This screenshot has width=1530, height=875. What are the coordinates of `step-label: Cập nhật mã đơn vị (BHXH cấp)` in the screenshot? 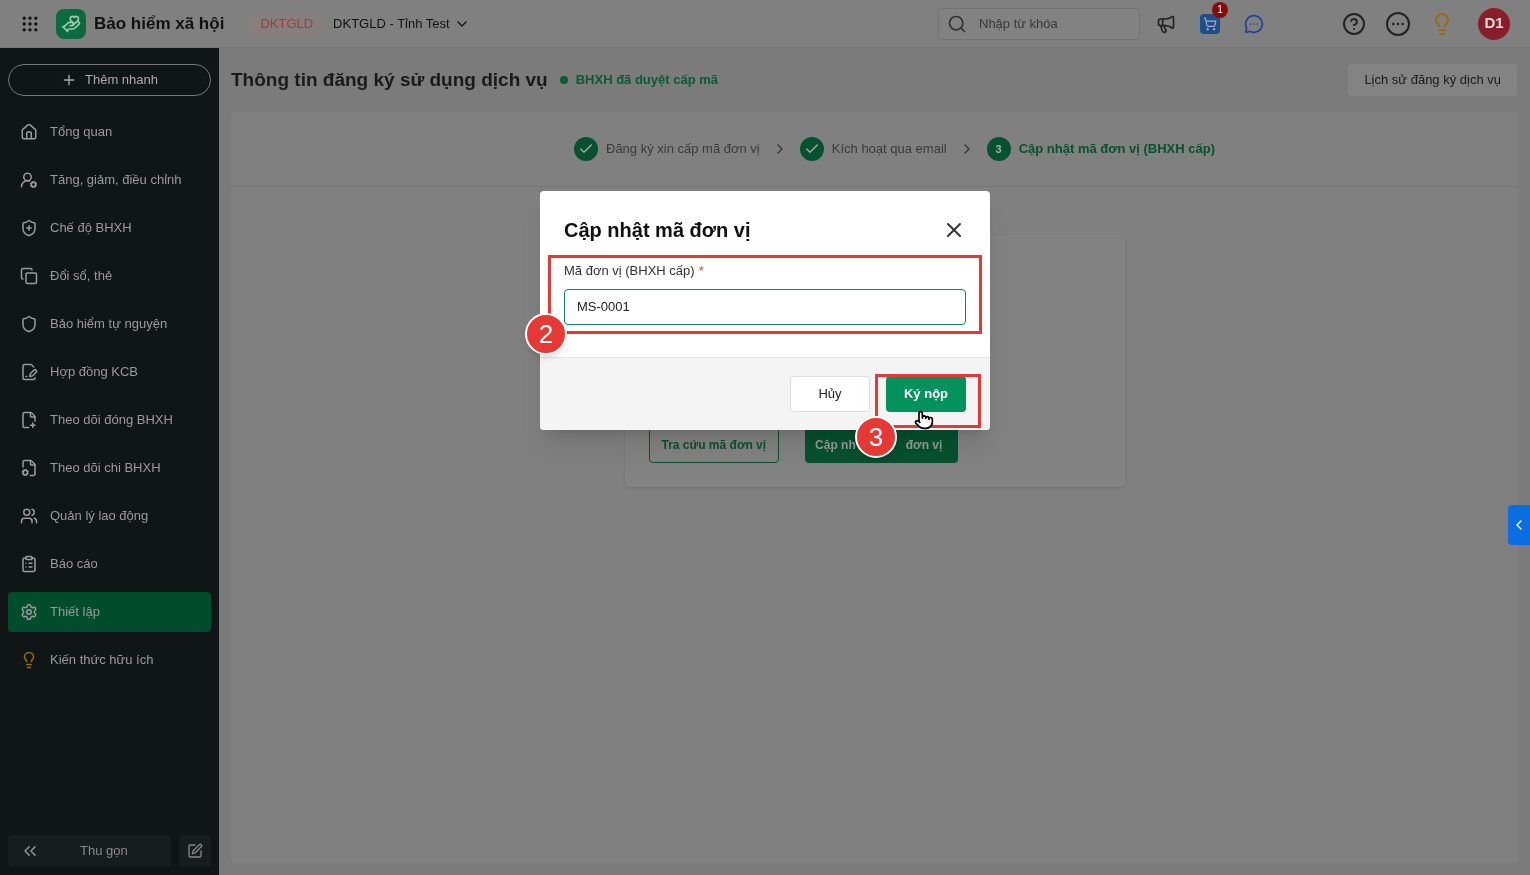 It's located at (1116, 149).